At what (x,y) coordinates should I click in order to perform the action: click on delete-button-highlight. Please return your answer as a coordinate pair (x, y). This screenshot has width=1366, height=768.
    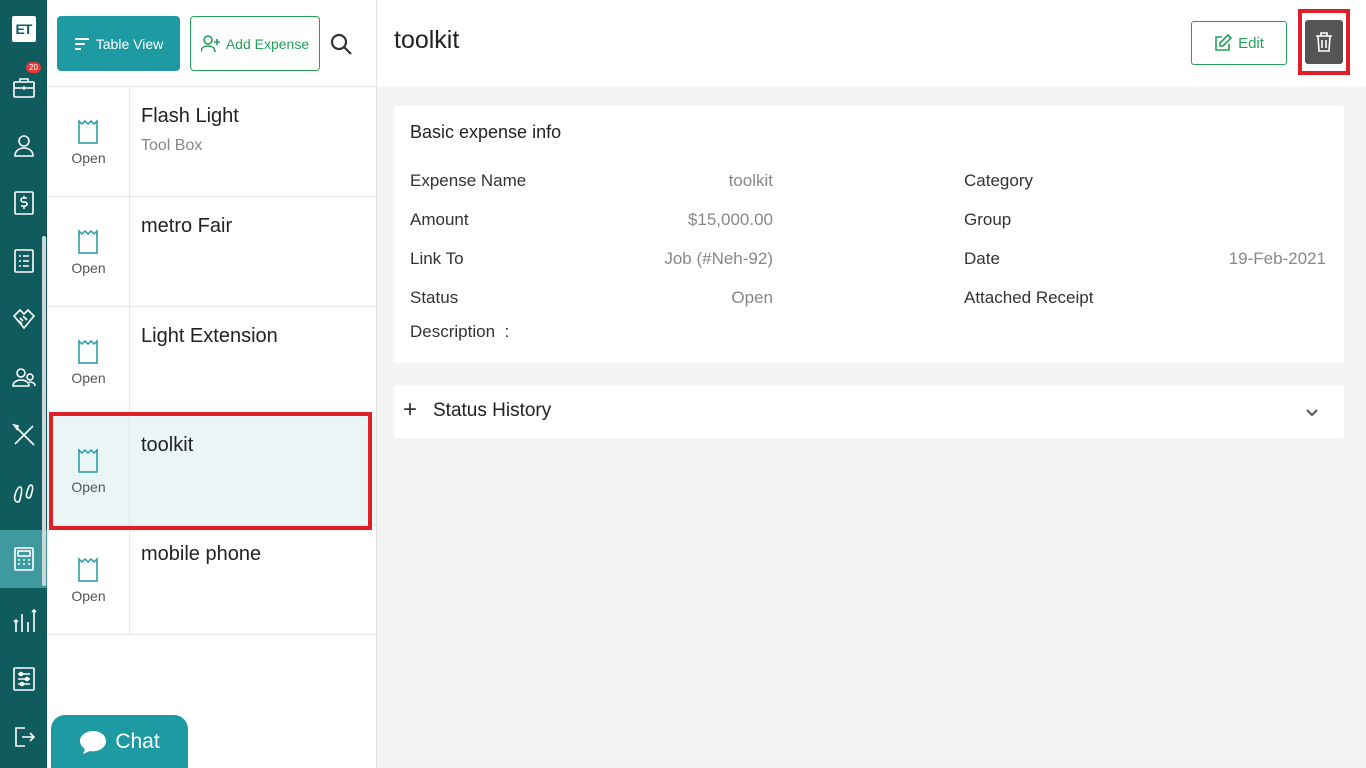
    Looking at the image, I should click on (1324, 42).